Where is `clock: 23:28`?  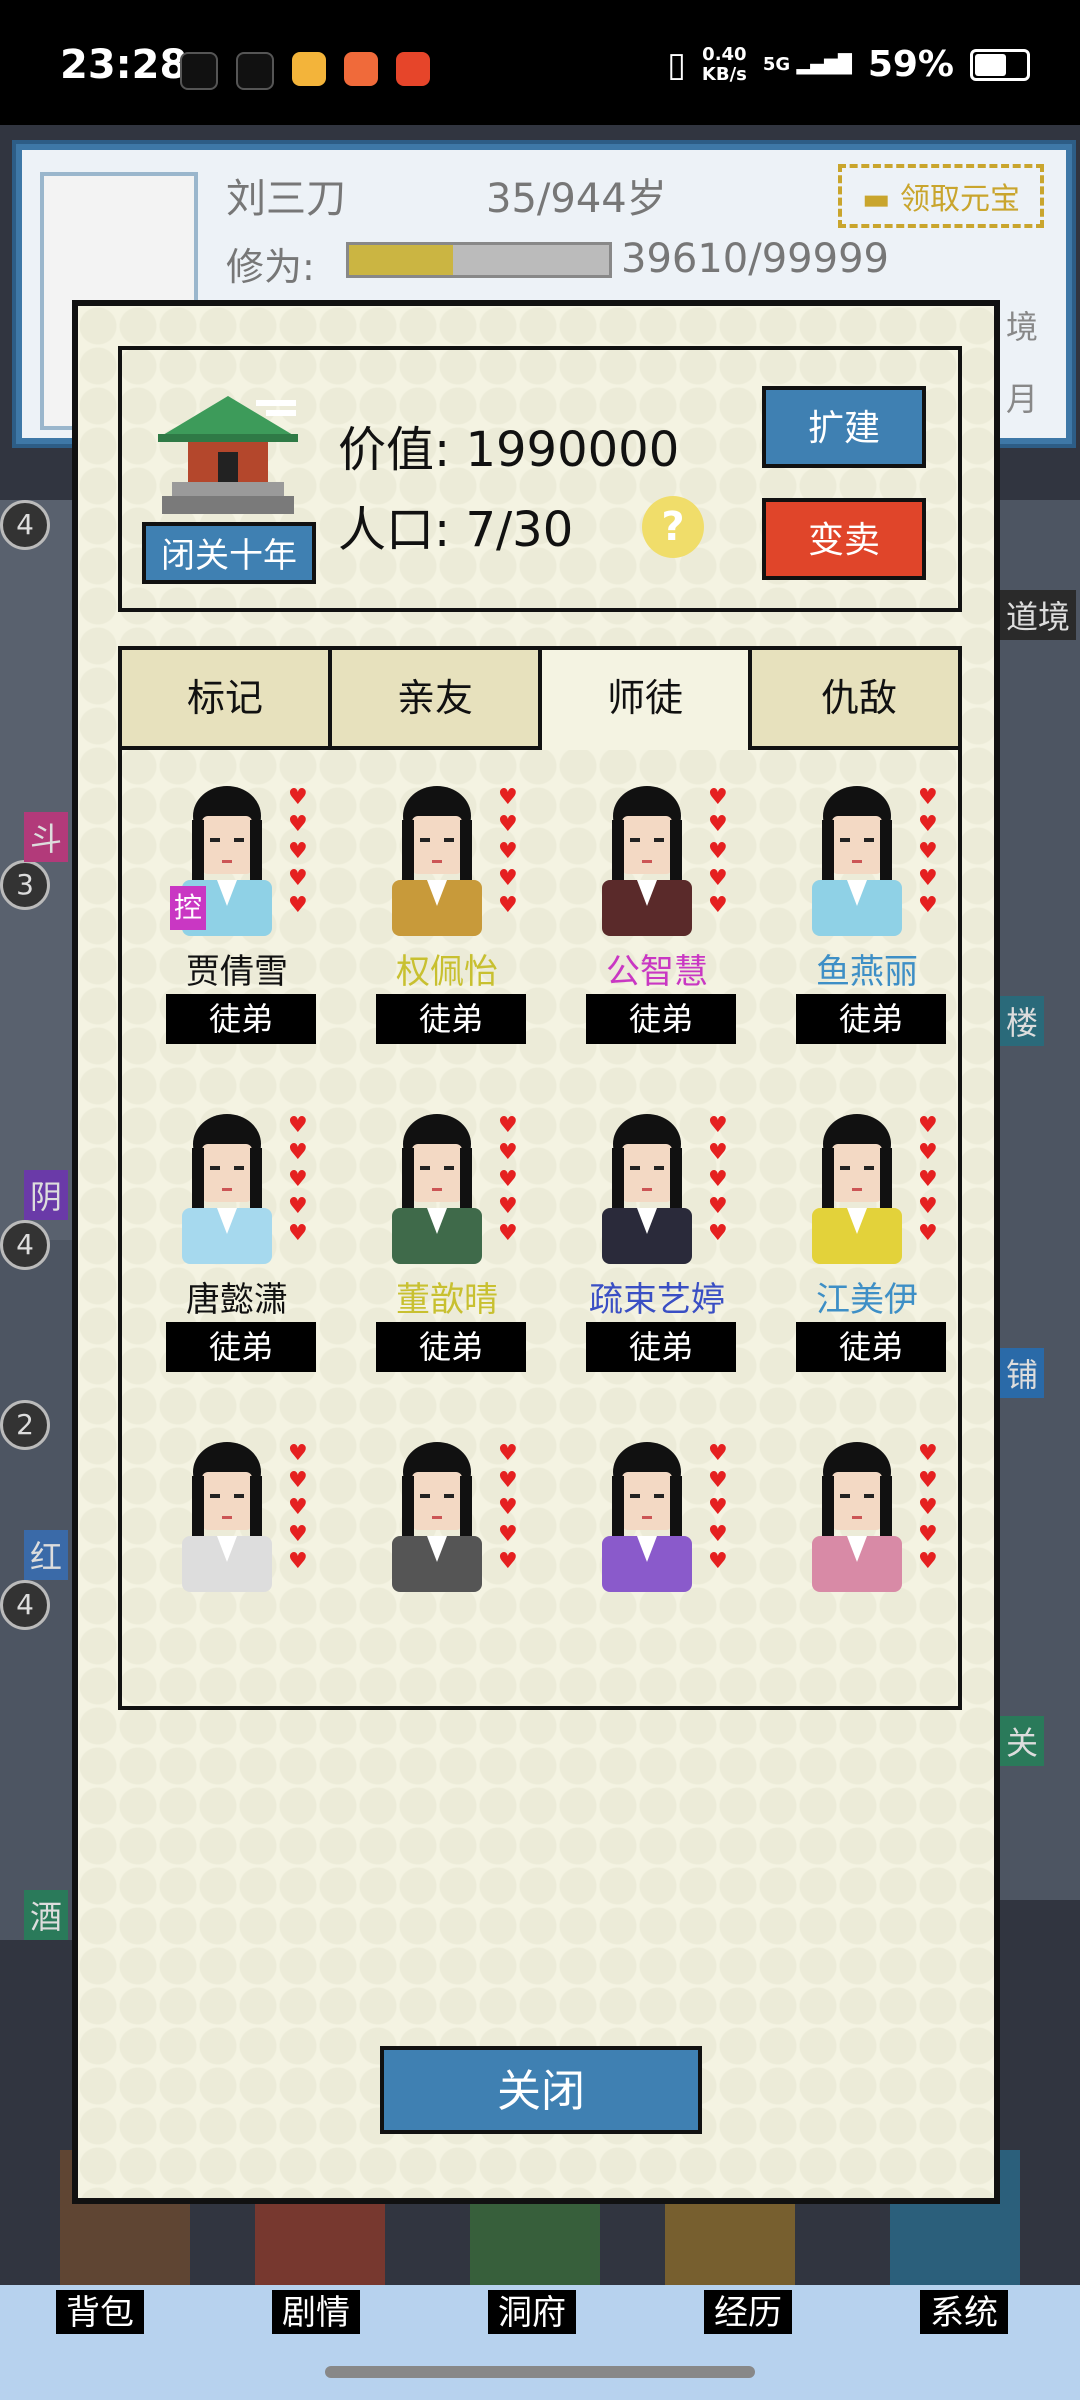 clock: 23:28 is located at coordinates (124, 65).